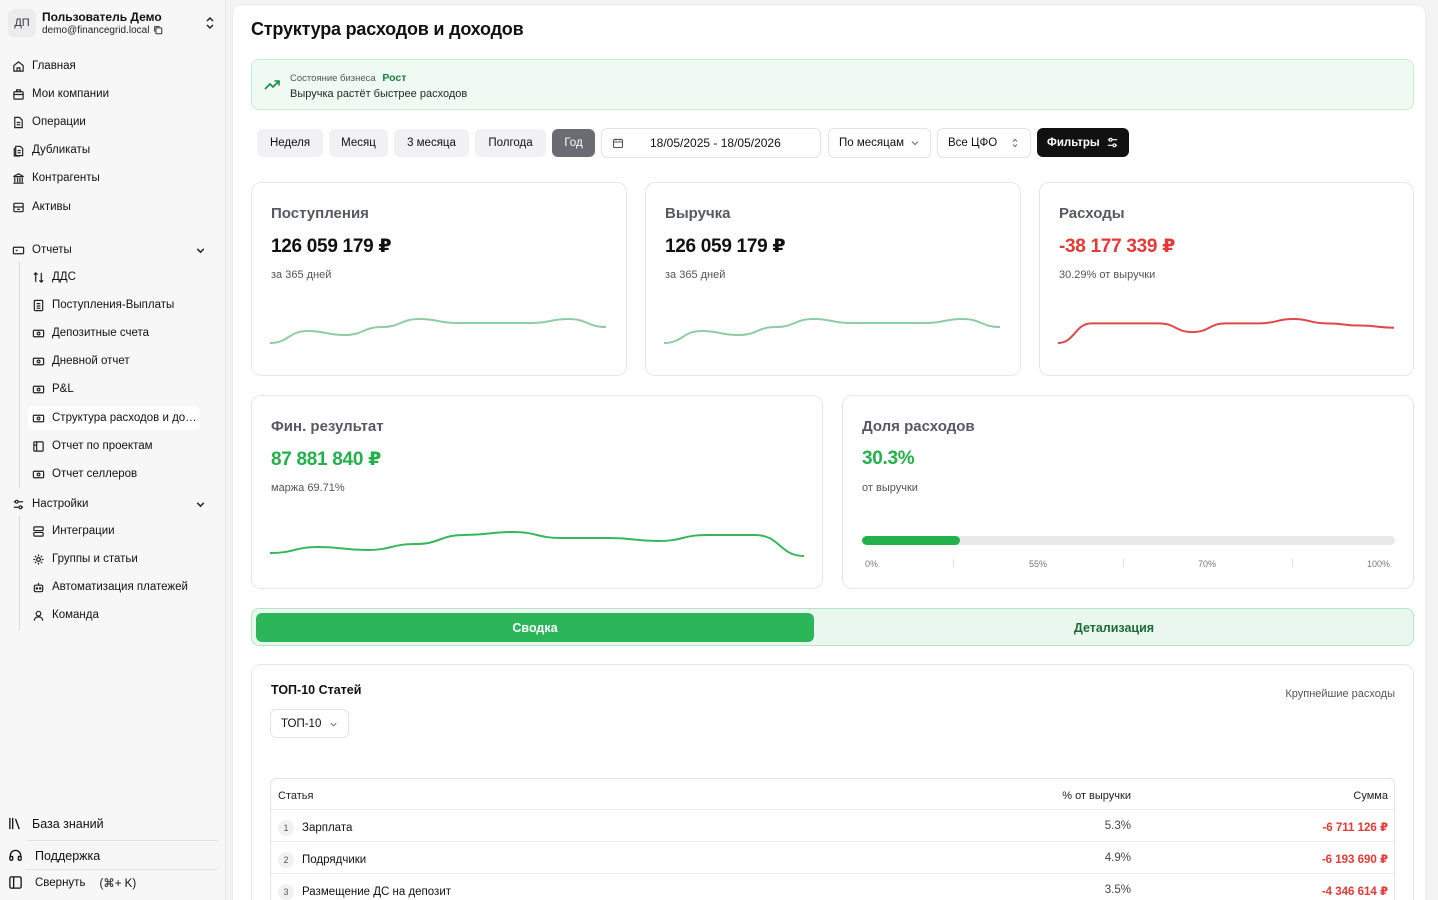 The width and height of the screenshot is (1438, 900). What do you see at coordinates (1096, 796) in the screenshot?
I see `column-header-percent: % от выручки` at bounding box center [1096, 796].